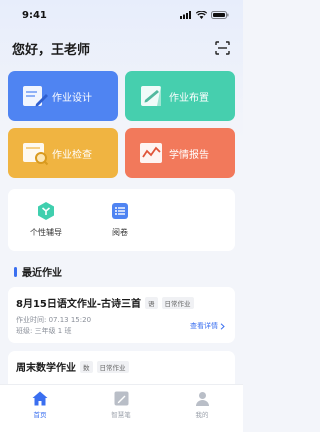  What do you see at coordinates (79, 304) in the screenshot?
I see `homework-title: 8月15日语文作业-古诗三首` at bounding box center [79, 304].